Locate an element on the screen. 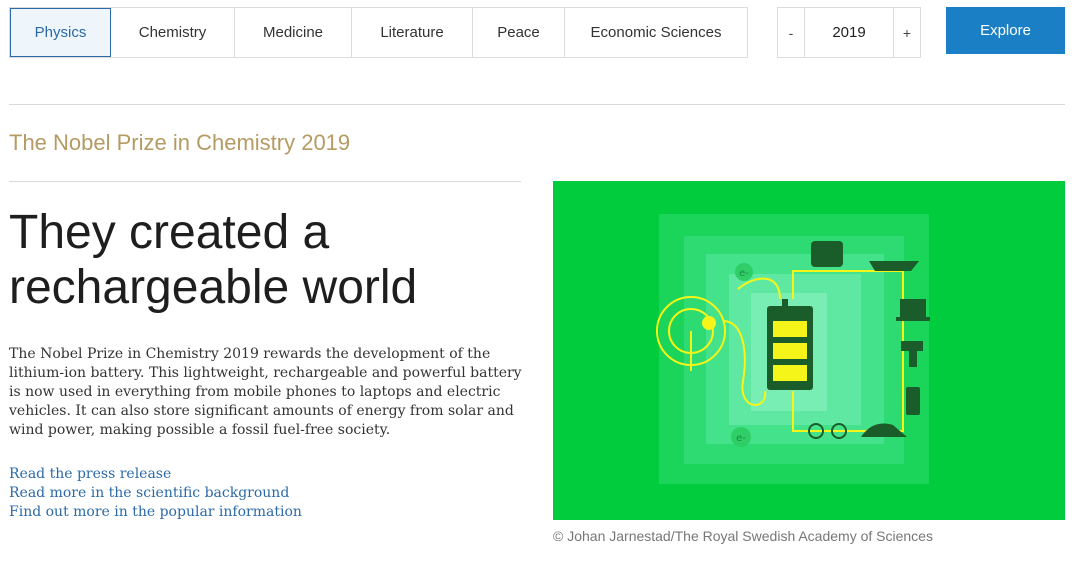 Image resolution: width=1085 pixels, height=574 pixels. press-release-link: Read the press release is located at coordinates (155, 474).